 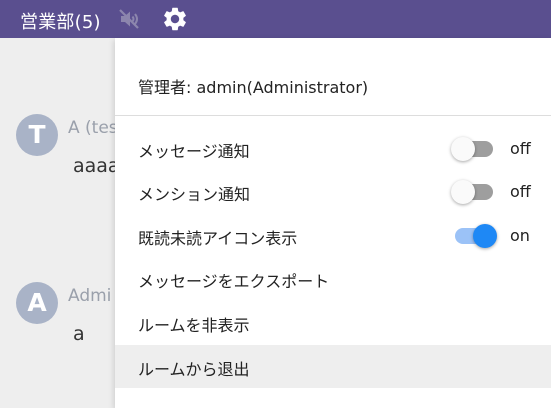 What do you see at coordinates (333, 148) in the screenshot?
I see `menu-item-message-notification: メッセージ通知 off` at bounding box center [333, 148].